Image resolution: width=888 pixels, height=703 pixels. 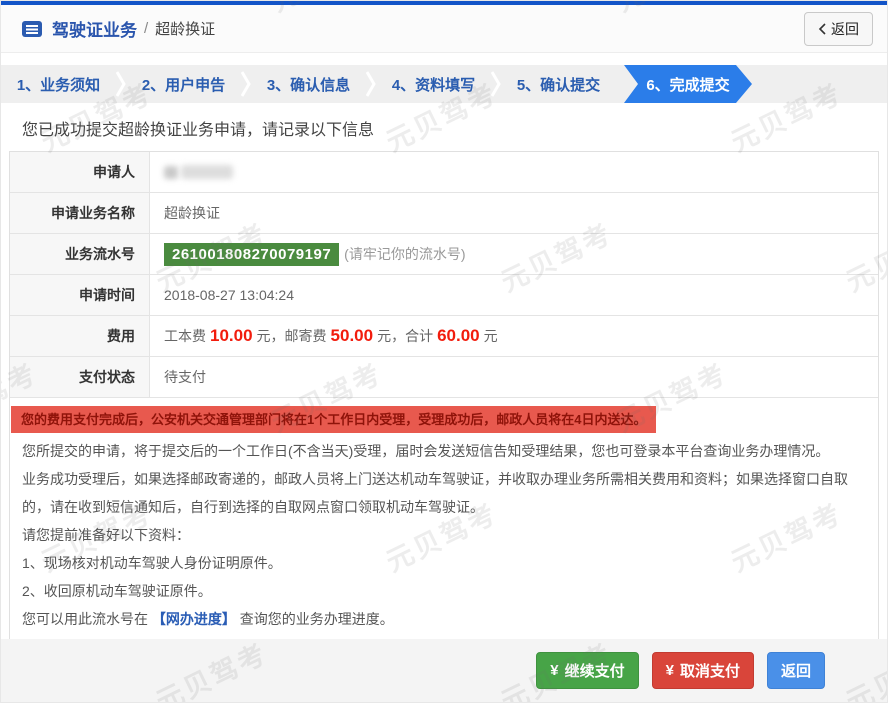 What do you see at coordinates (198, 130) in the screenshot?
I see `success-message: 您已成功提交超龄换证业务申请，请记录以下信息` at bounding box center [198, 130].